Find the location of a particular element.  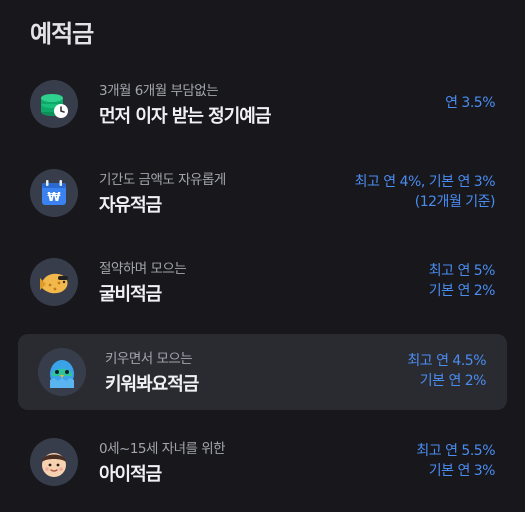

product-subtitle: 절약하며 모으는 is located at coordinates (143, 269).